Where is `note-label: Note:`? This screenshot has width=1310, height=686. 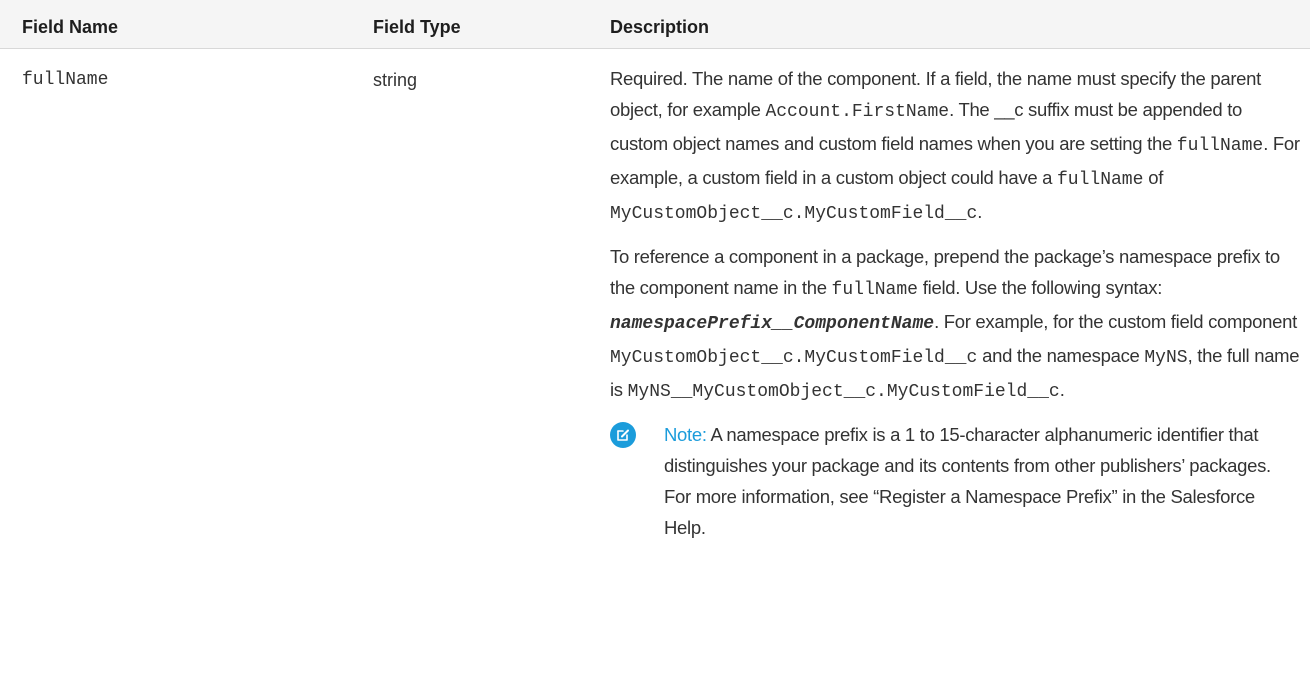
note-label: Note: is located at coordinates (685, 434).